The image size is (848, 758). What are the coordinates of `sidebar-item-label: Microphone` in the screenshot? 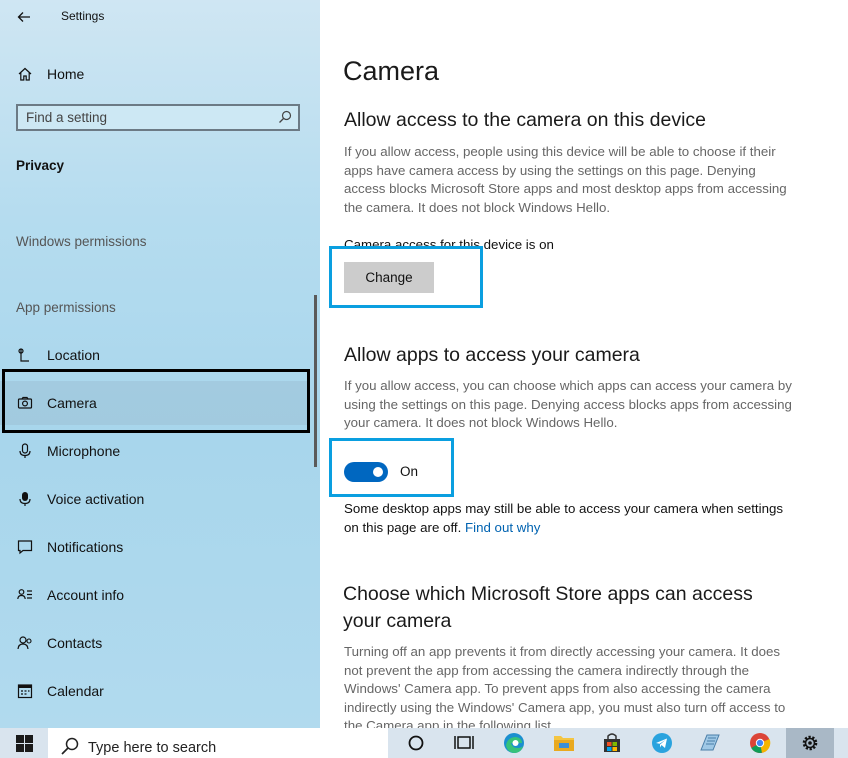 It's located at (84, 451).